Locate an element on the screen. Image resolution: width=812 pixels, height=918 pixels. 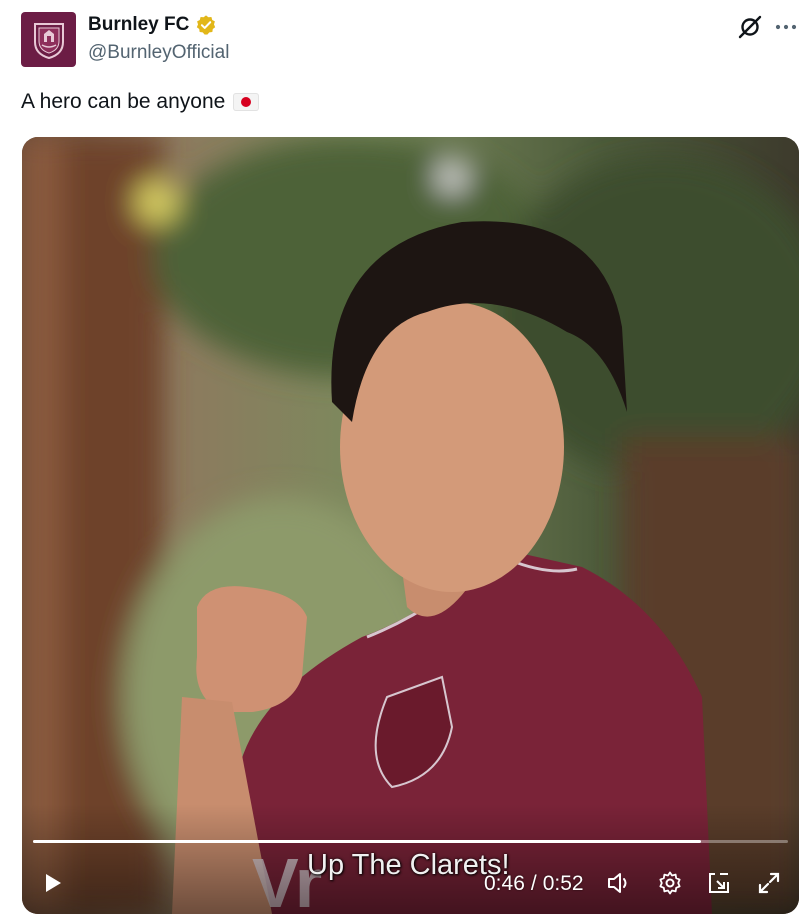
dock-icon is located at coordinates (719, 883).